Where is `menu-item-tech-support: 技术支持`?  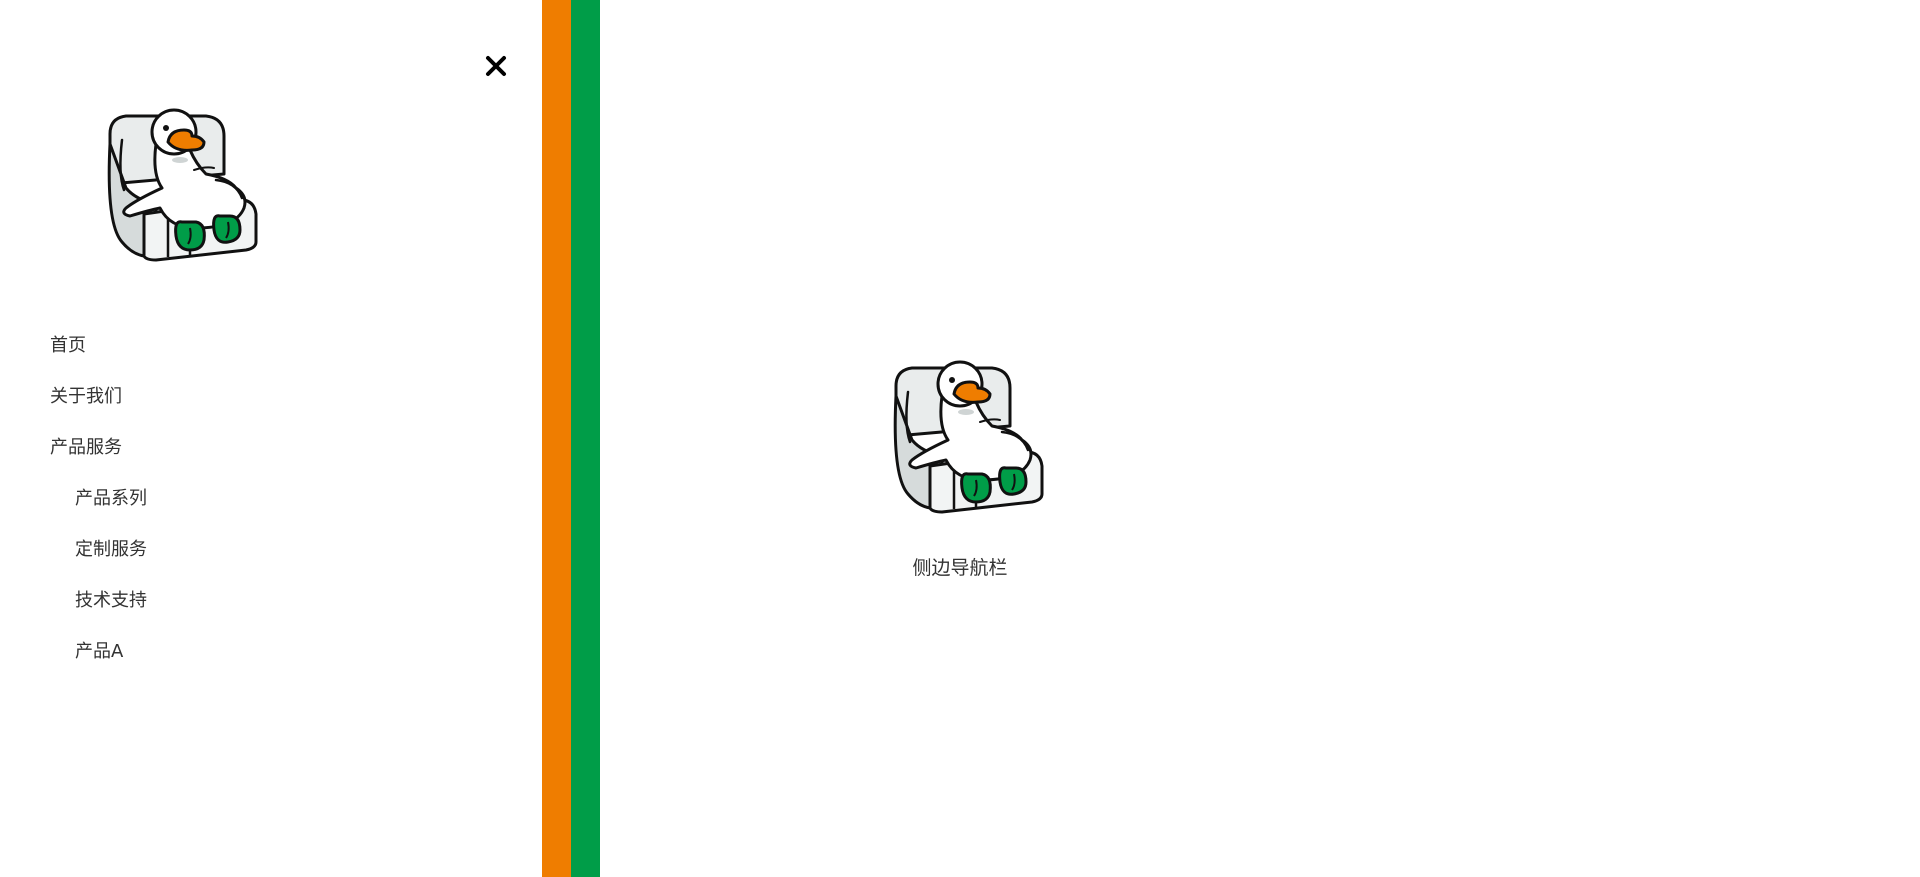 menu-item-tech-support: 技术支持 is located at coordinates (271, 604).